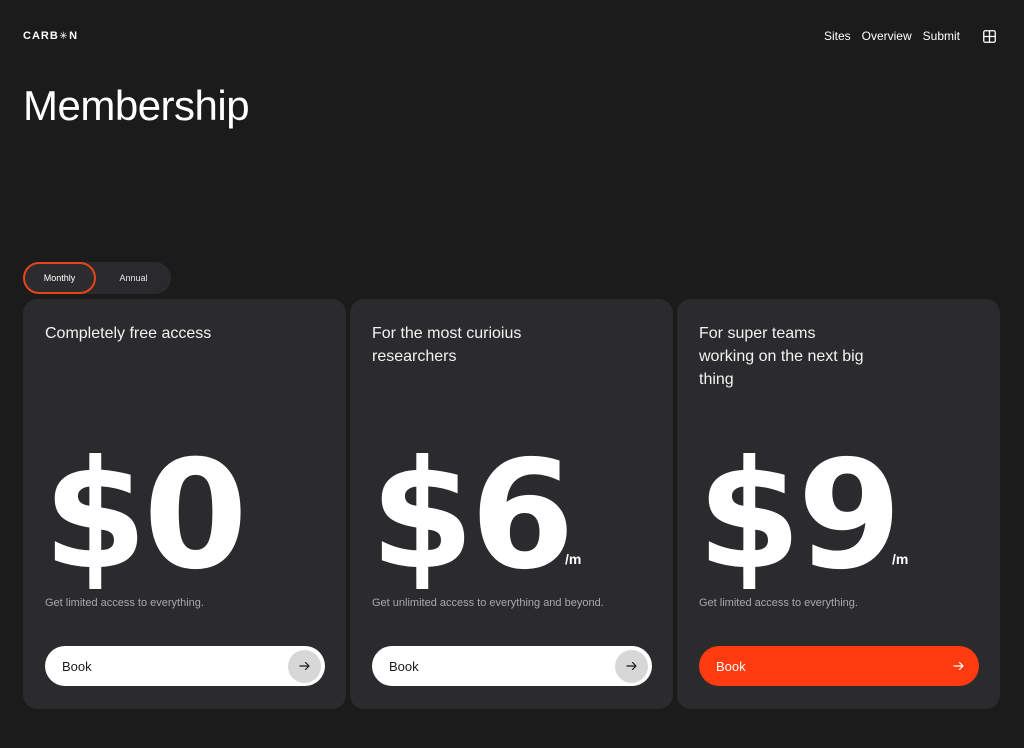  What do you see at coordinates (472, 516) in the screenshot?
I see `plan-price: $6` at bounding box center [472, 516].